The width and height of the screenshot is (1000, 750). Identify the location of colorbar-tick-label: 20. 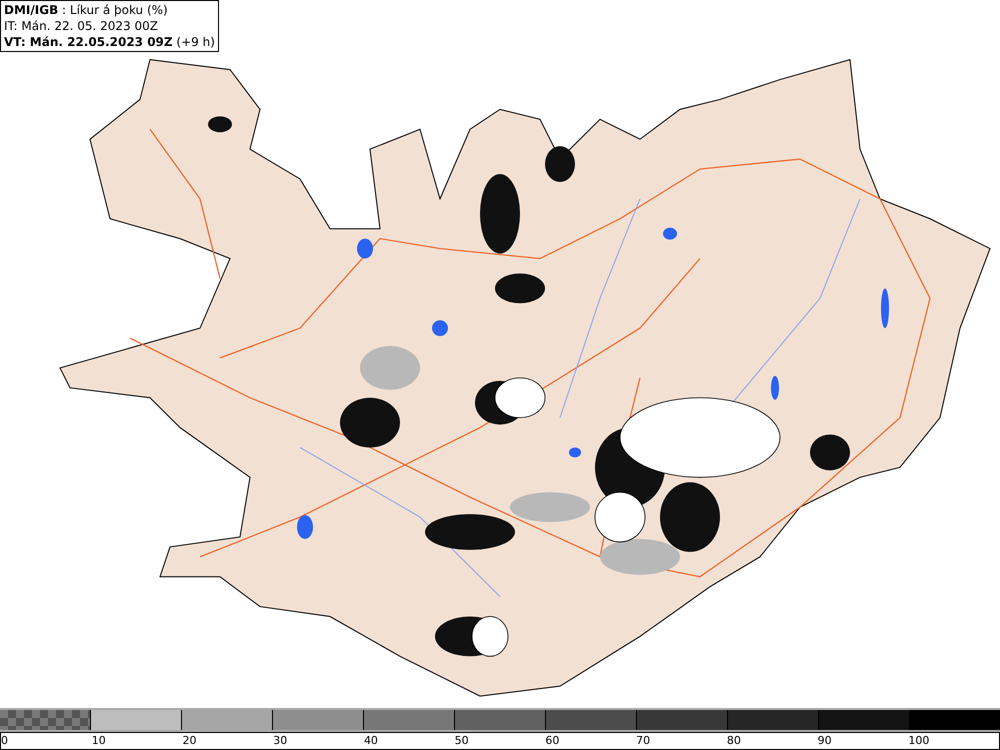
(189, 740).